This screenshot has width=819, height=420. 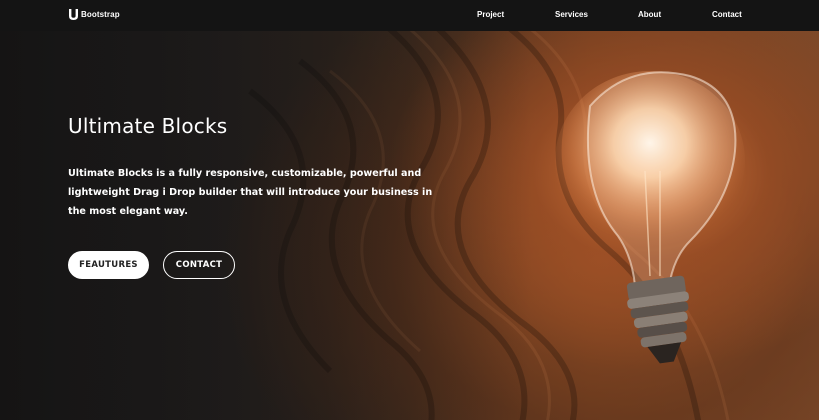 What do you see at coordinates (727, 14) in the screenshot?
I see `nav-link-contact: Contact` at bounding box center [727, 14].